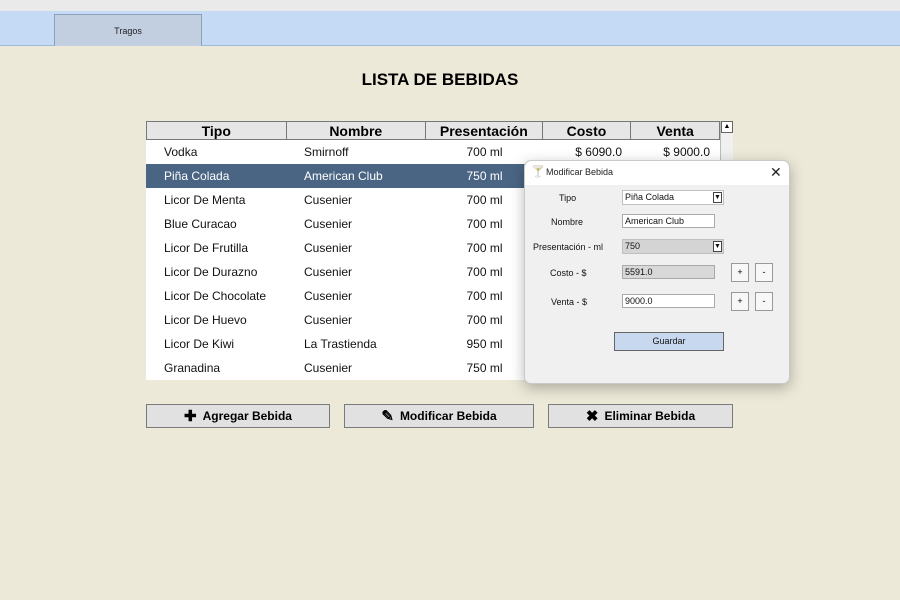 The height and width of the screenshot is (600, 900). I want to click on venta-decrement-button: -, so click(764, 301).